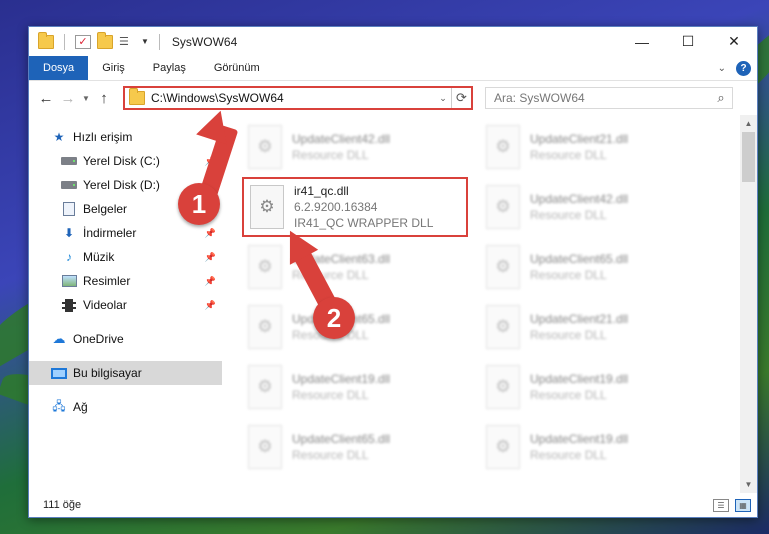 This screenshot has width=769, height=534. I want to click on sidebar-item-label: Yerel Disk (C:), so click(121, 161).